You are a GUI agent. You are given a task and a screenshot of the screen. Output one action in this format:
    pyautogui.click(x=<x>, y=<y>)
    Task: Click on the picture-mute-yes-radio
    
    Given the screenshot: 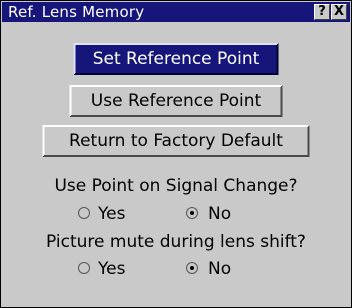 What is the action you would take?
    pyautogui.click(x=84, y=268)
    